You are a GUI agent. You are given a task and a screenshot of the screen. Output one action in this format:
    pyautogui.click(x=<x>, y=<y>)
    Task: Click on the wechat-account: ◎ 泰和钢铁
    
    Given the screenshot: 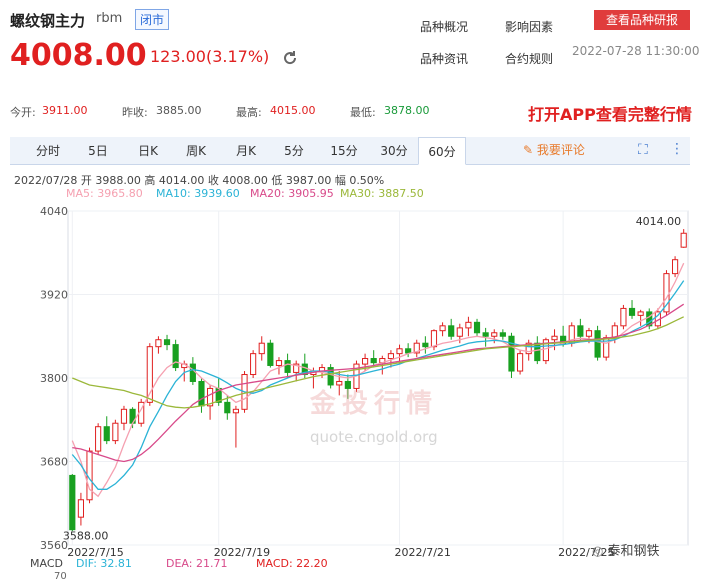 What is the action you would take?
    pyautogui.click(x=626, y=549)
    